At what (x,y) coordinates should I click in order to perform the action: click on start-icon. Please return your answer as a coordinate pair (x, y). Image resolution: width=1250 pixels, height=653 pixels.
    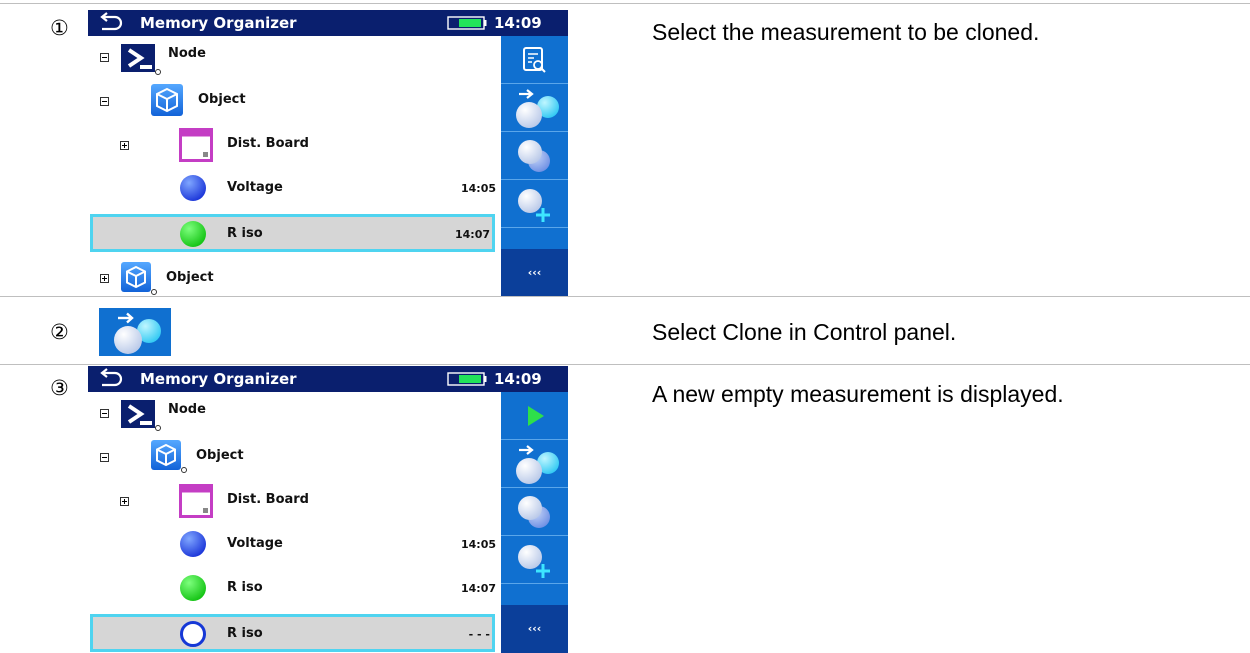
    Looking at the image, I should click on (536, 416).